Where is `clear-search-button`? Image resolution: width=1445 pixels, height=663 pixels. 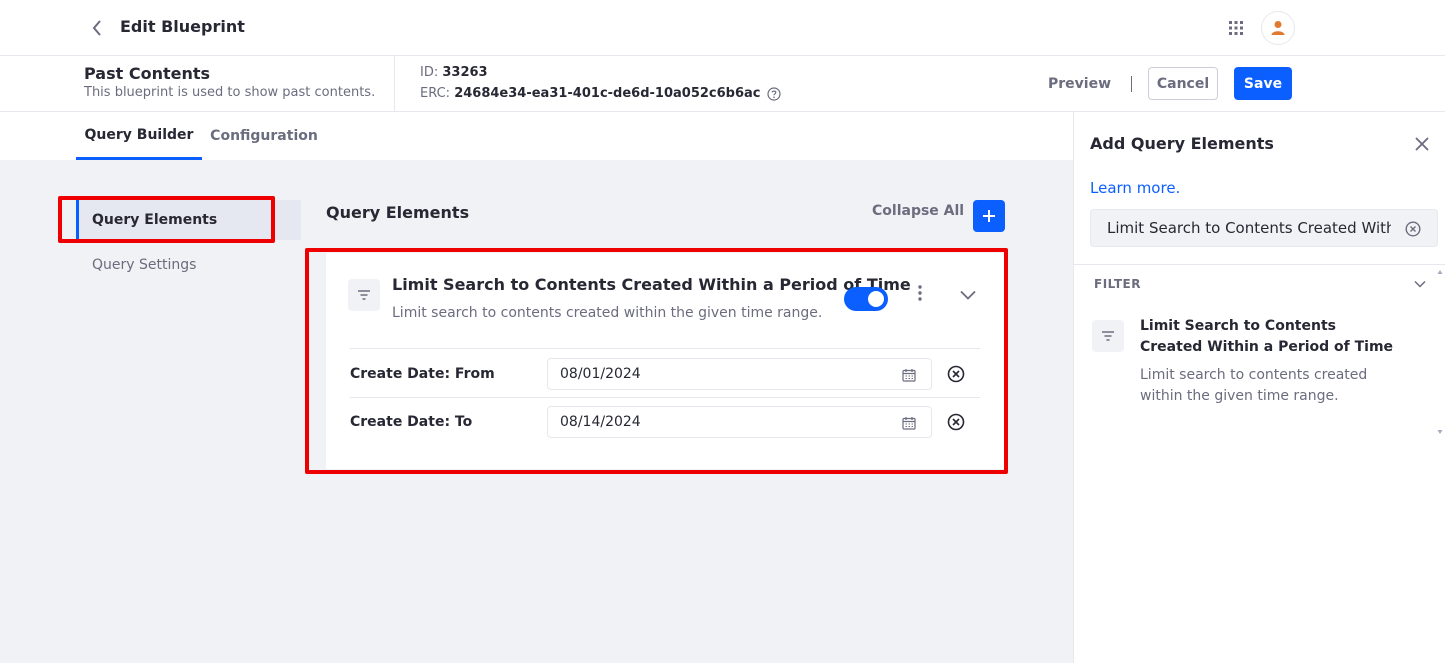
clear-search-button is located at coordinates (1413, 229).